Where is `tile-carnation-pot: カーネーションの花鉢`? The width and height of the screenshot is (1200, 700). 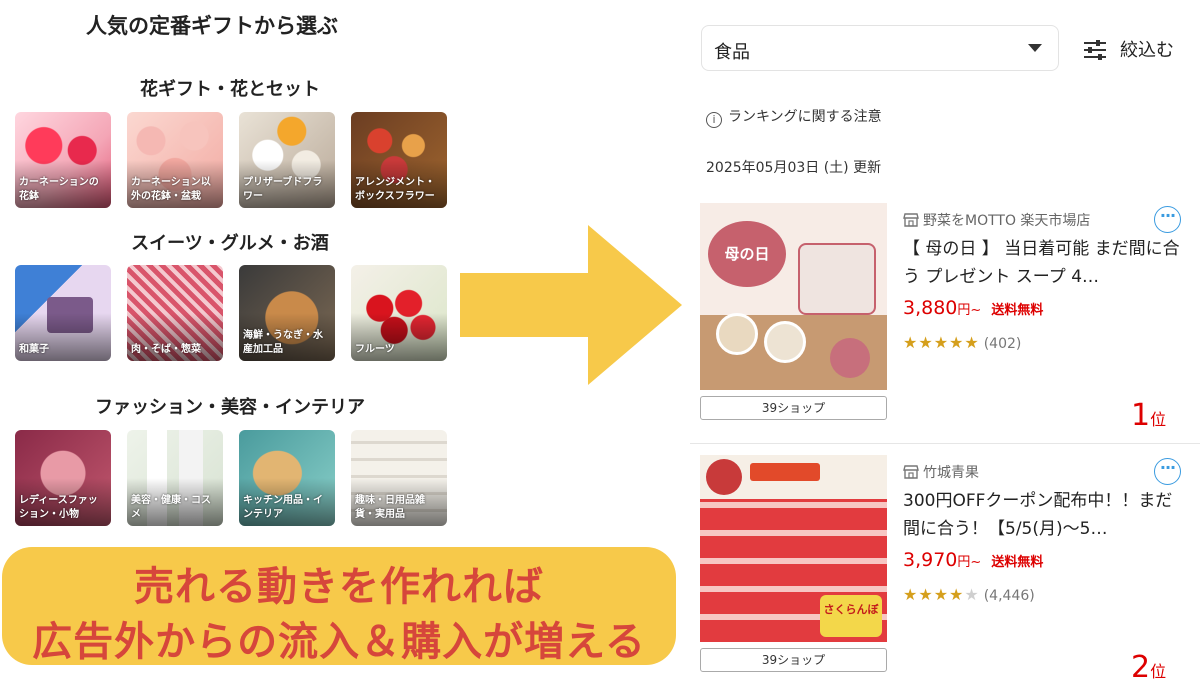
tile-carnation-pot: カーネーションの花鉢 is located at coordinates (63, 160).